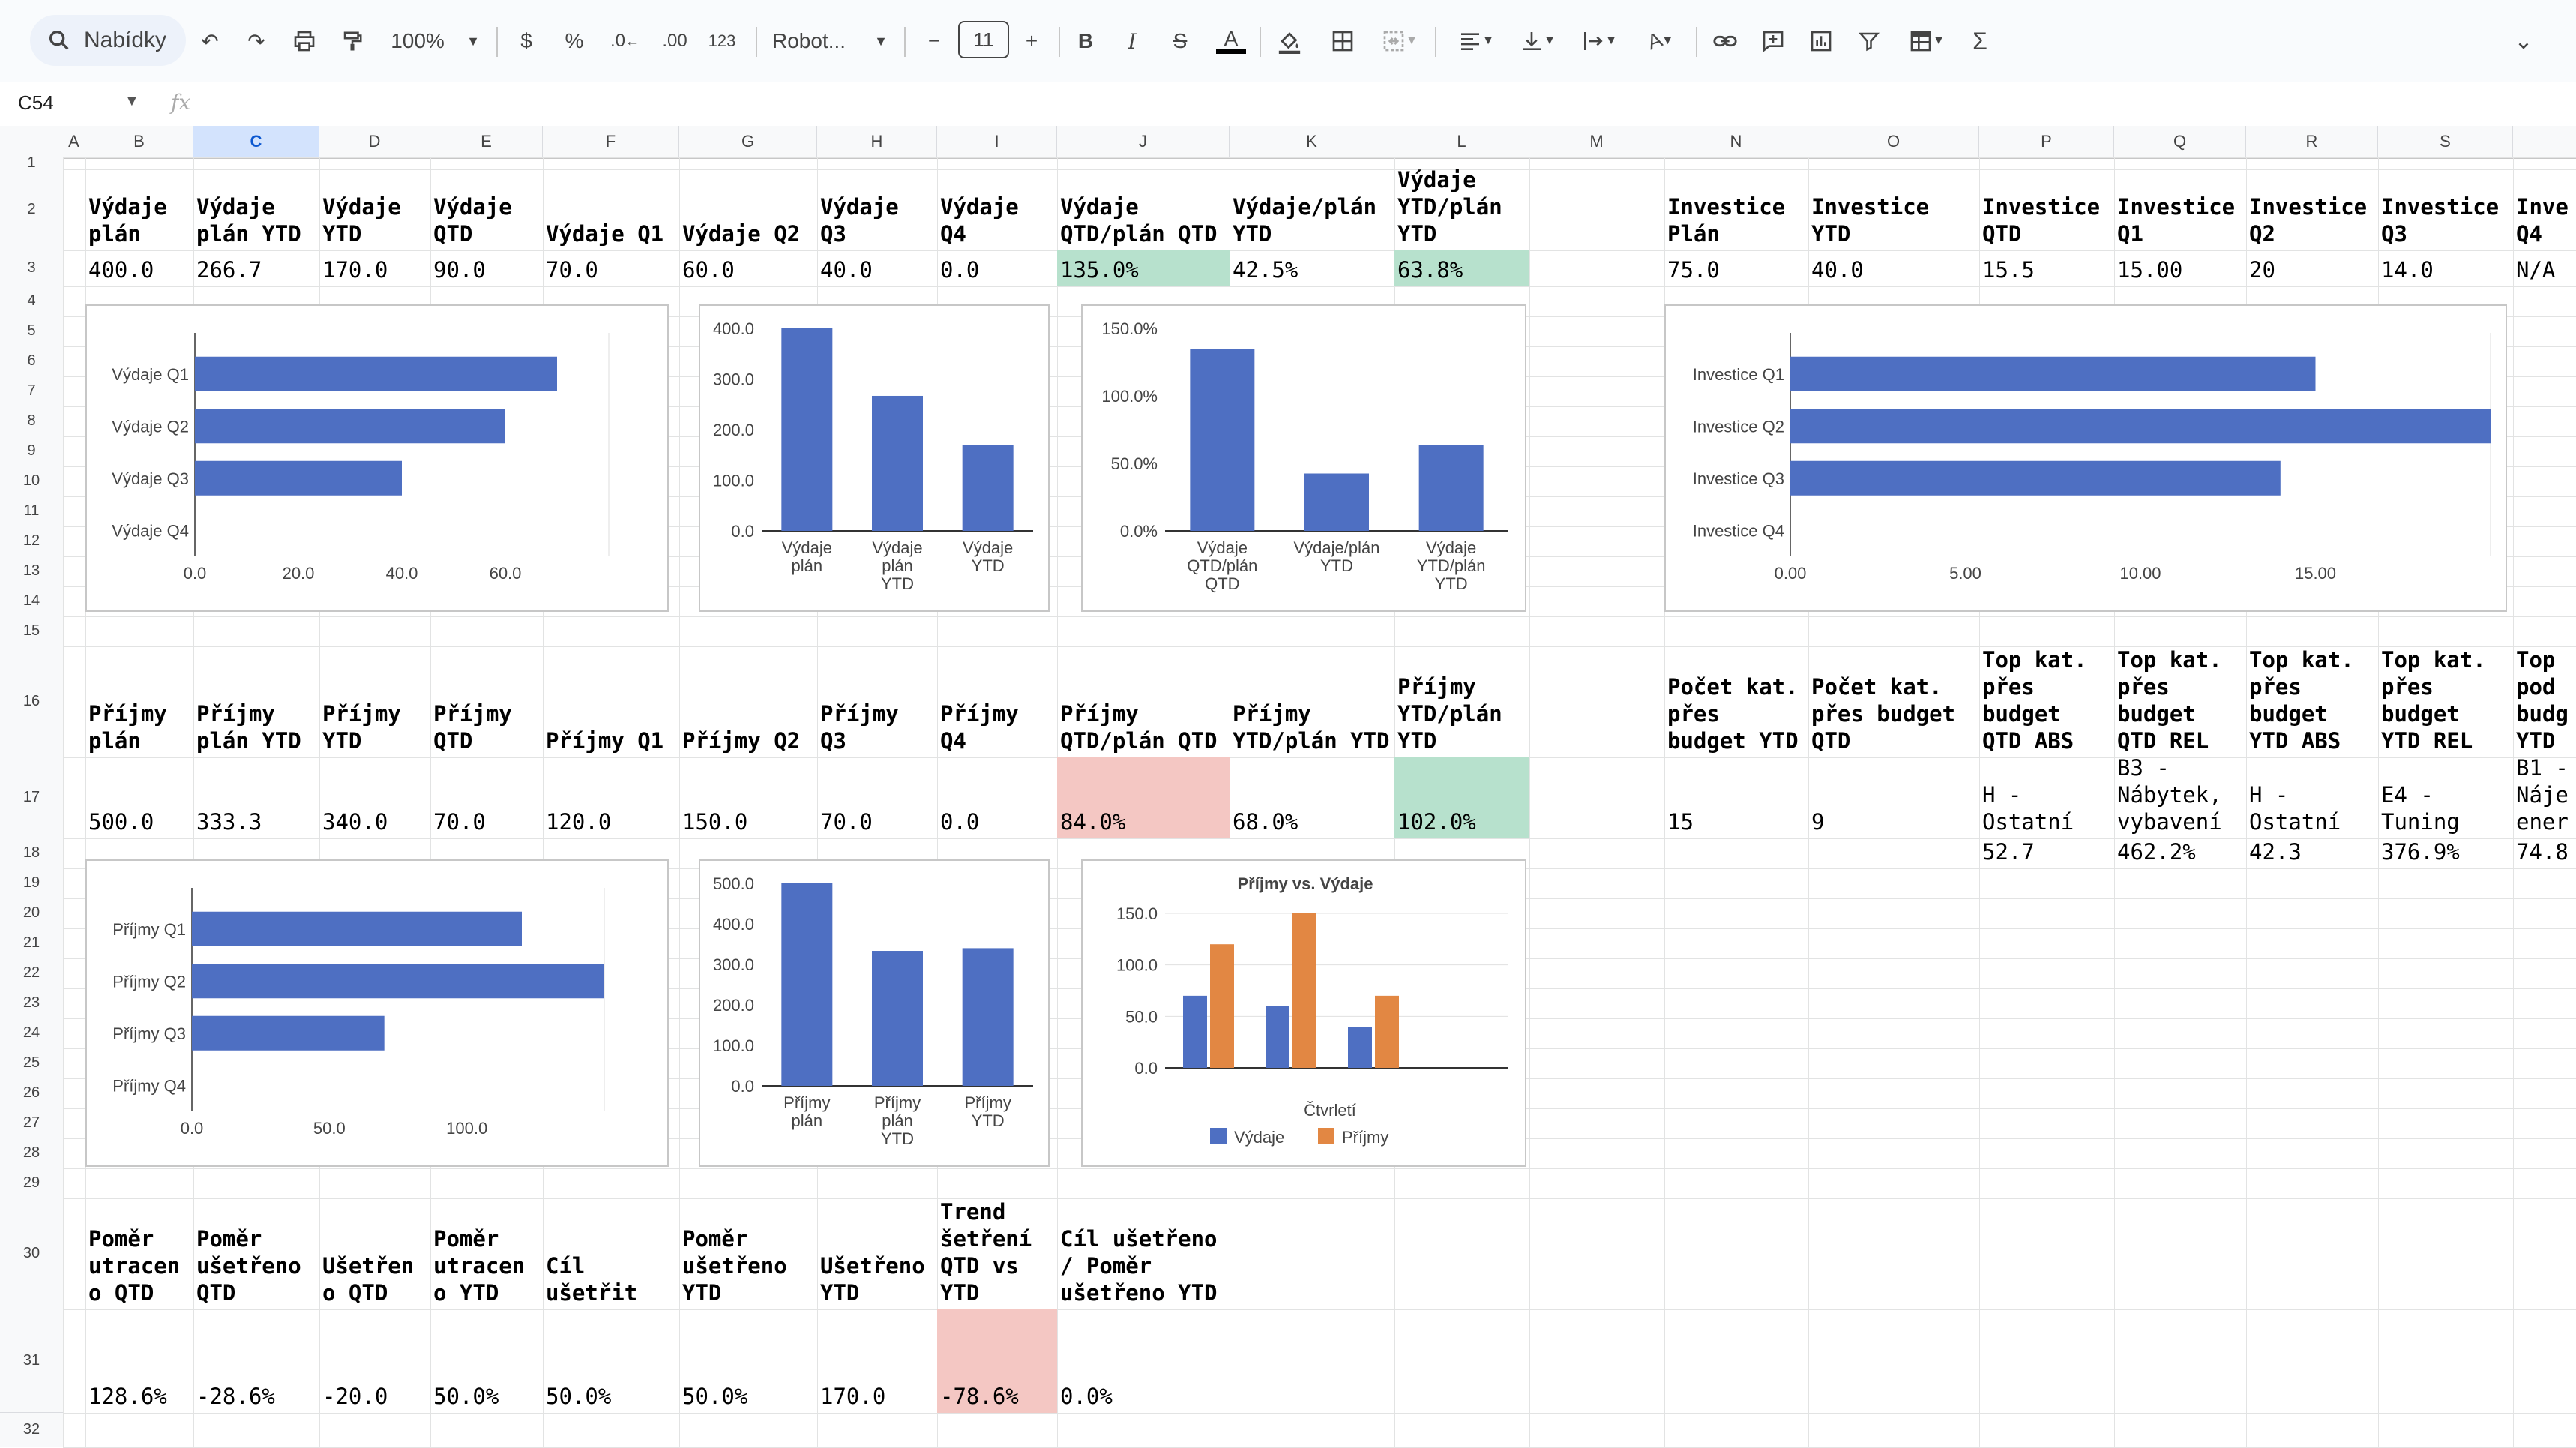 Image resolution: width=2576 pixels, height=1448 pixels. I want to click on insert-comment-icon, so click(1773, 41).